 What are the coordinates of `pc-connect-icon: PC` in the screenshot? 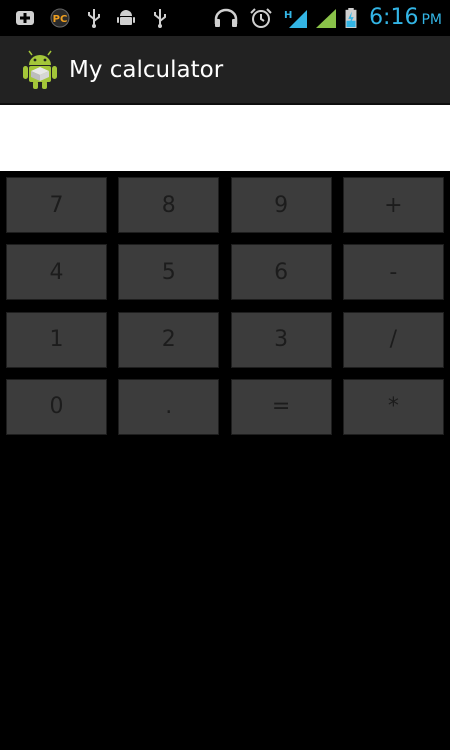 It's located at (60, 18).